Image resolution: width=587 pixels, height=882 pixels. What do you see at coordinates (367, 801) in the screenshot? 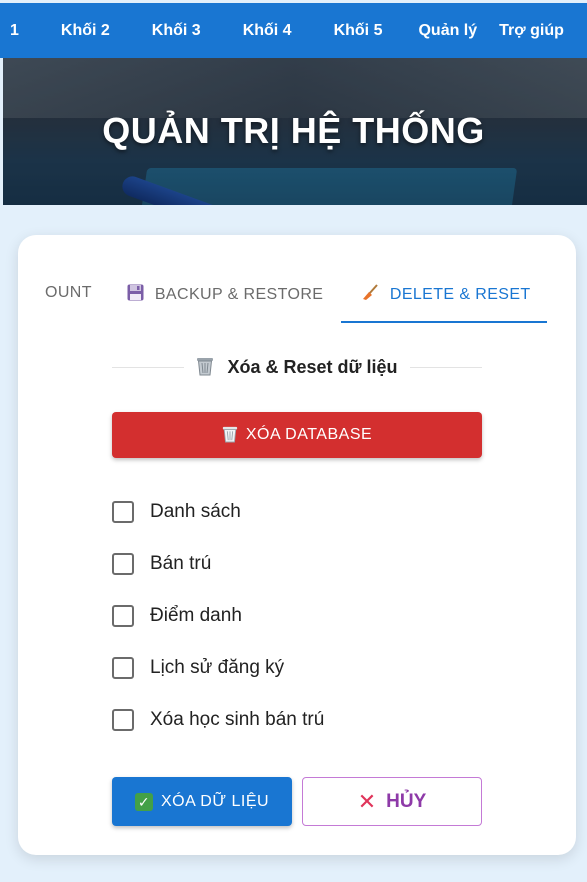
I see `cross-icon: ✕` at bounding box center [367, 801].